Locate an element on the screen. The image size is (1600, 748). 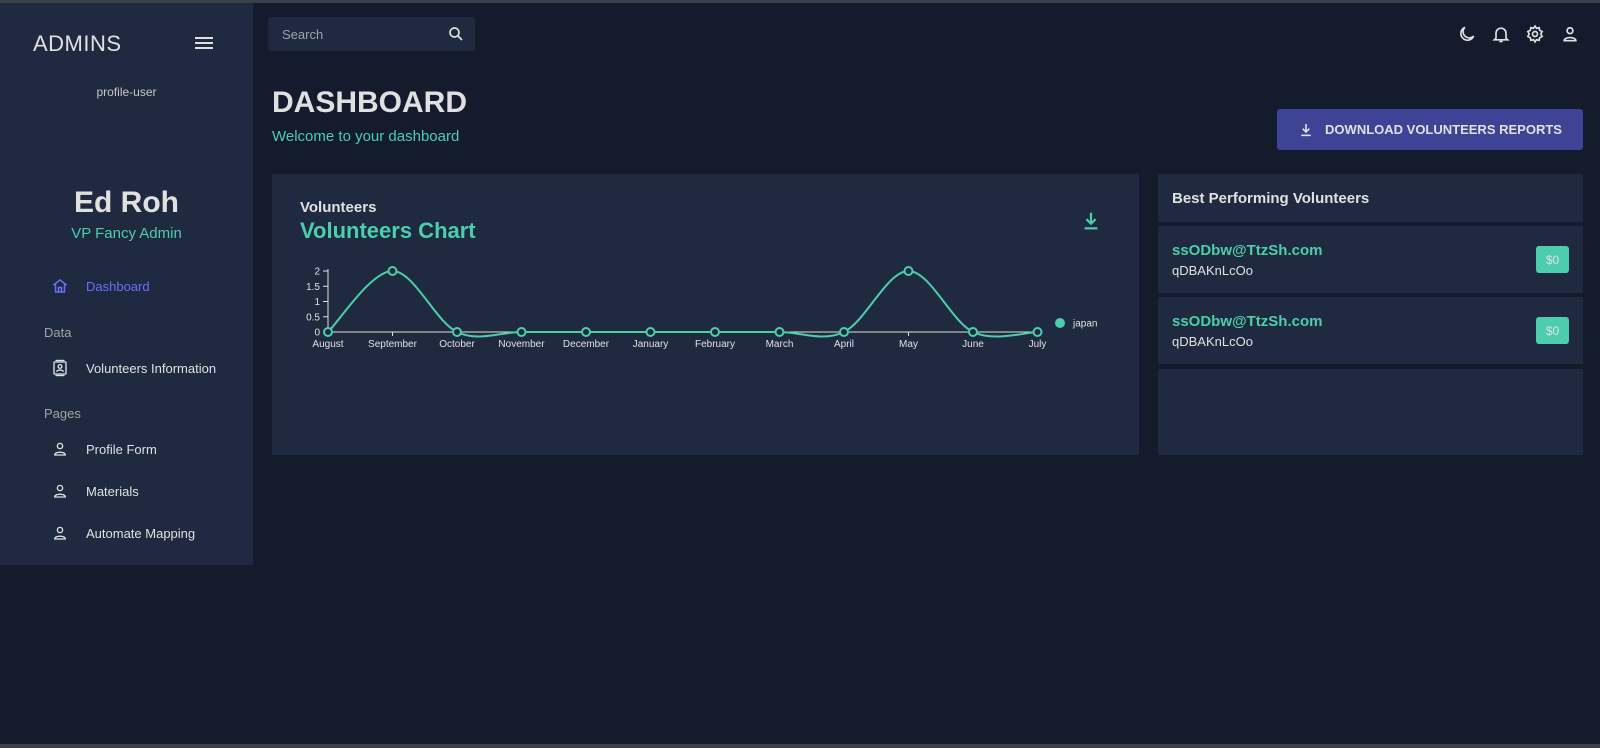
search-input is located at coordinates (362, 34).